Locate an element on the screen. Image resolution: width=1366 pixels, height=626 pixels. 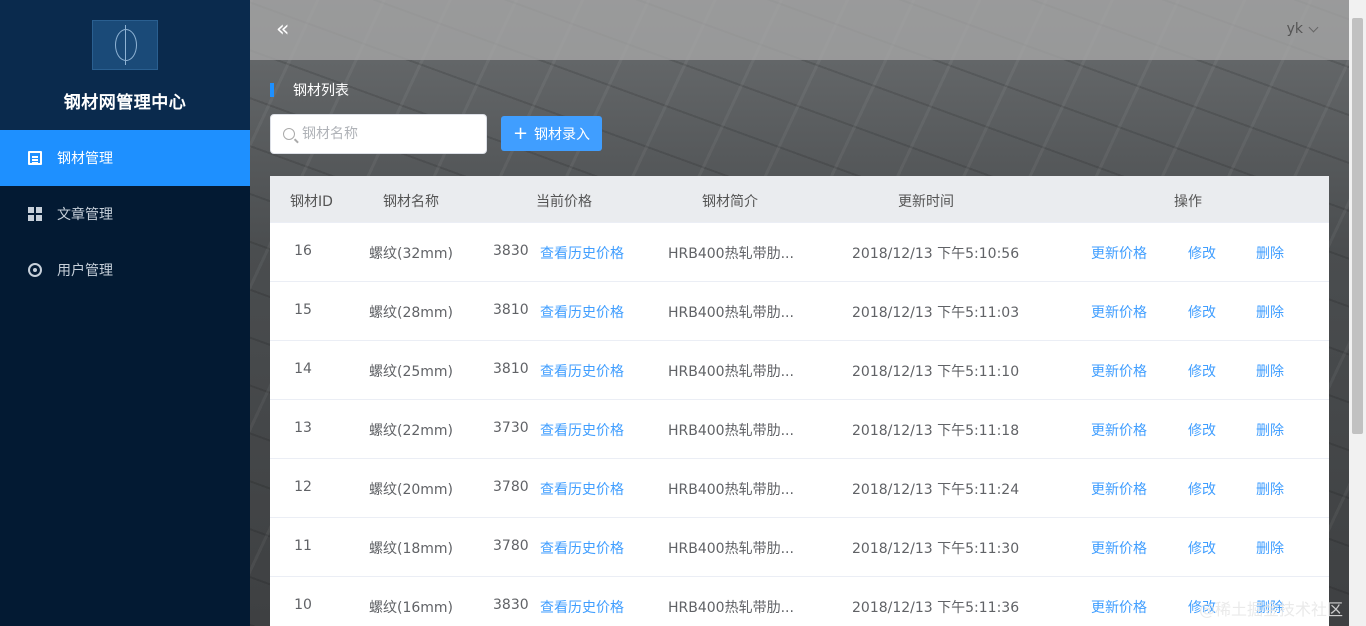
sidebar-item-label: 钢材管理 is located at coordinates (85, 159).